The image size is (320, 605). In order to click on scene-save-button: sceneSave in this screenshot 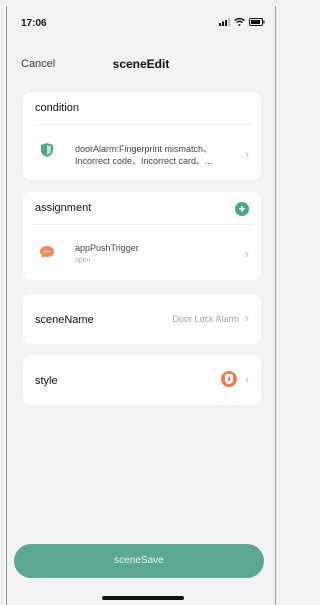, I will do `click(139, 561)`.